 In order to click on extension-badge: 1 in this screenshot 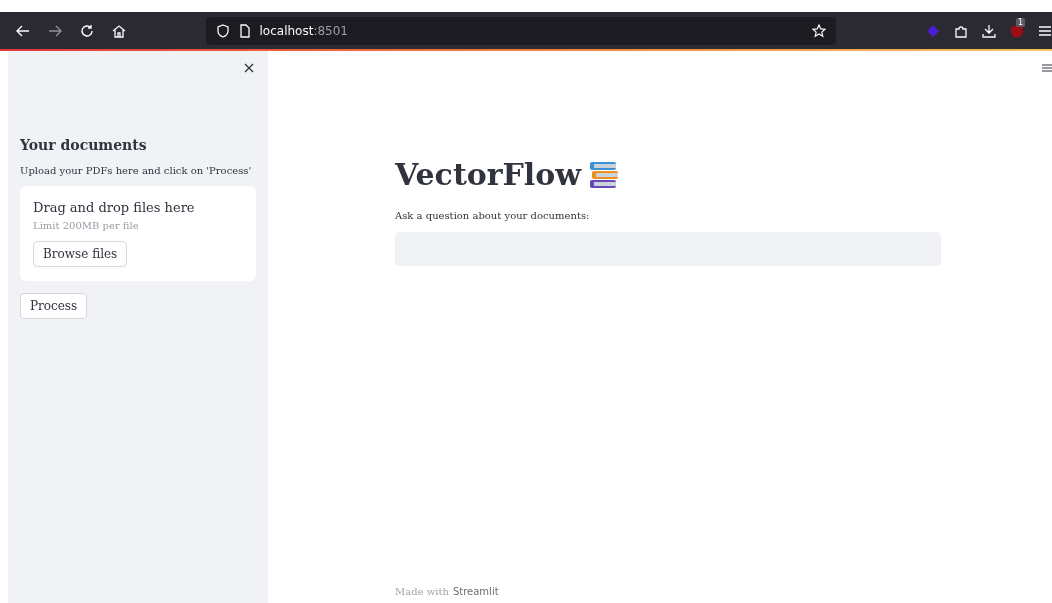, I will do `click(1021, 22)`.